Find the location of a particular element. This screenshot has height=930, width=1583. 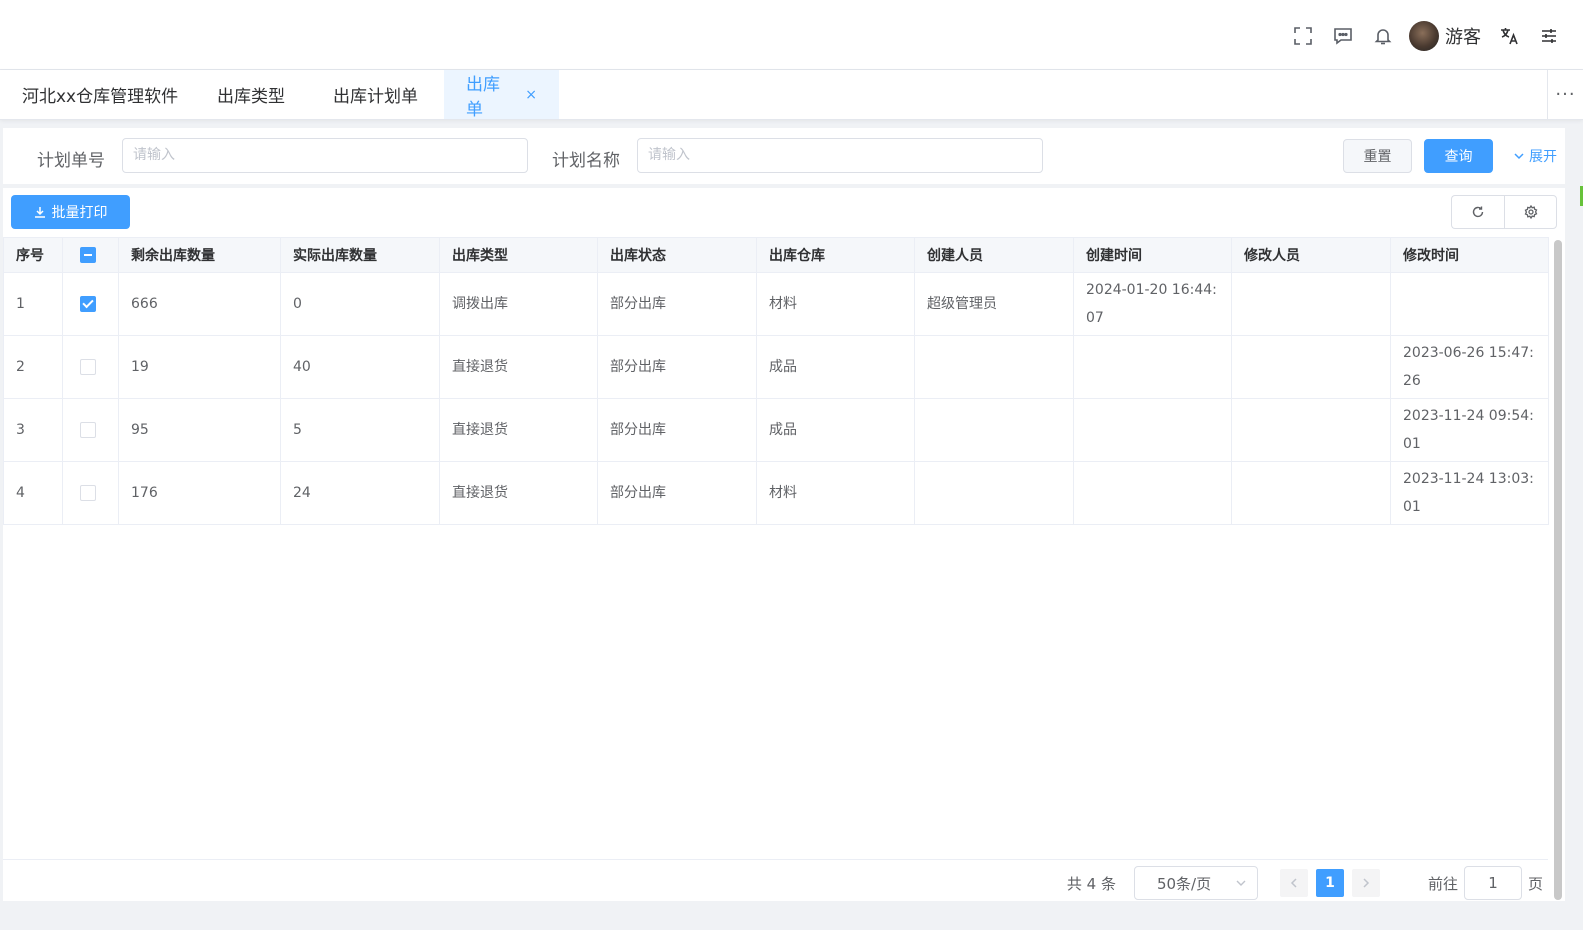

cell-no: 3 is located at coordinates (33, 430).